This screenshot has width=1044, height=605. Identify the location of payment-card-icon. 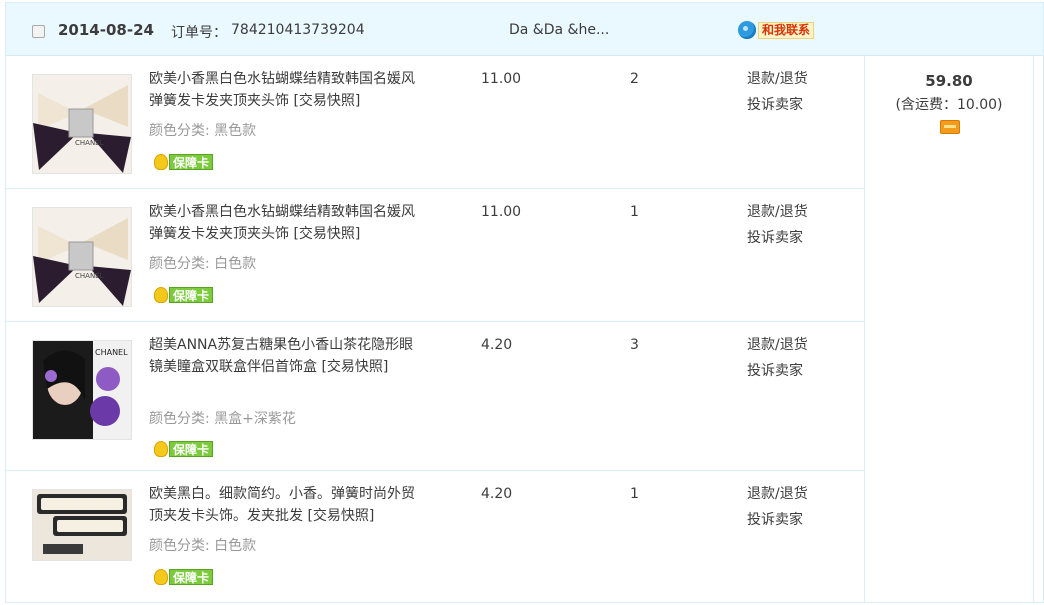
(950, 127).